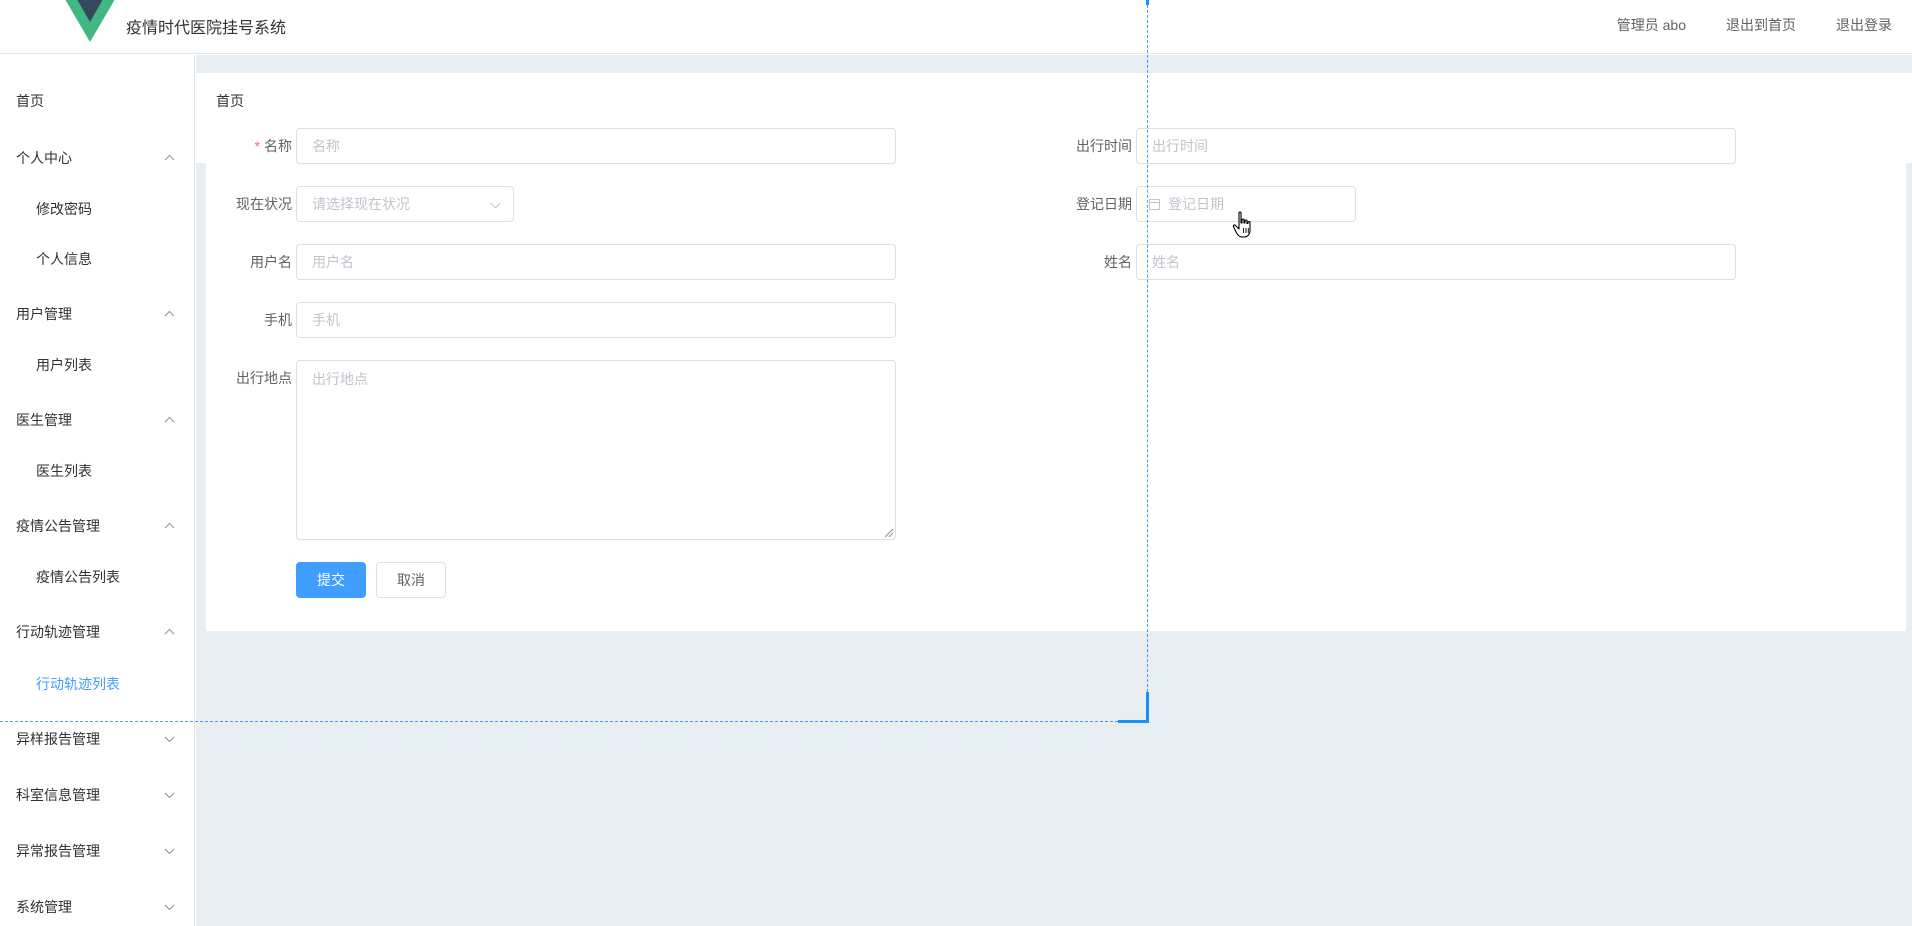 The width and height of the screenshot is (1912, 926). Describe the element at coordinates (326, 146) in the screenshot. I see `name-placeholder: 名称` at that location.